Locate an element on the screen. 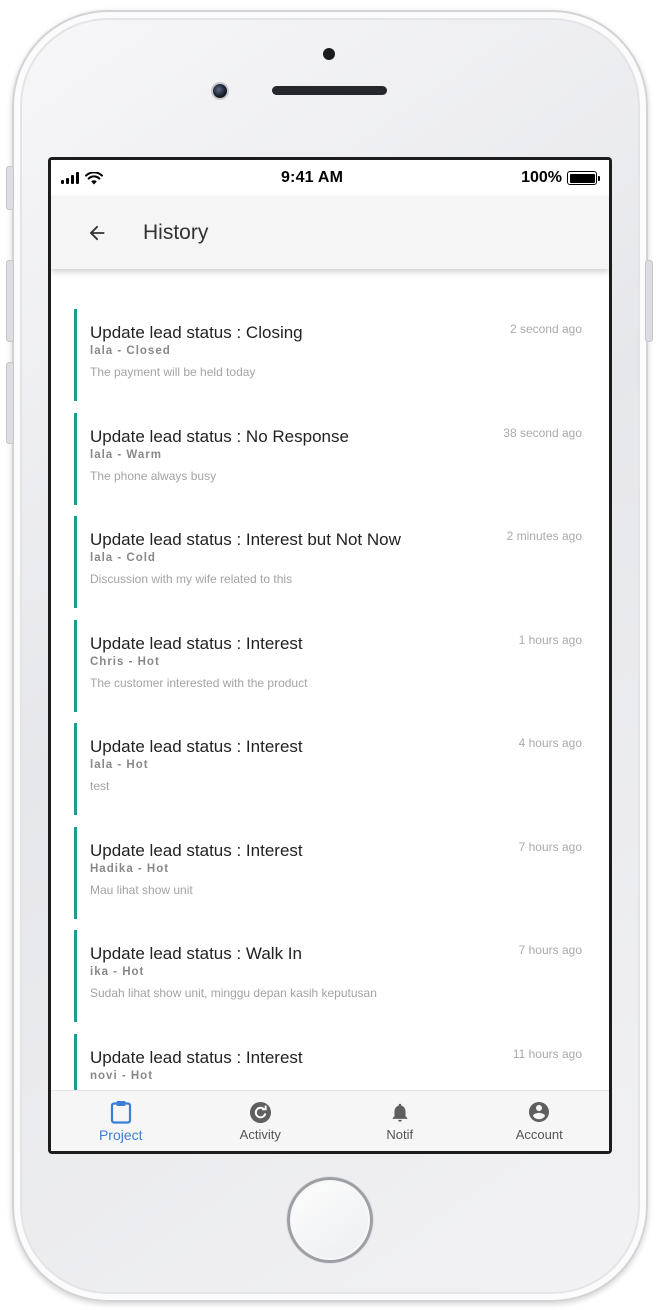  history-item-lead: ika - Hot is located at coordinates (117, 972).